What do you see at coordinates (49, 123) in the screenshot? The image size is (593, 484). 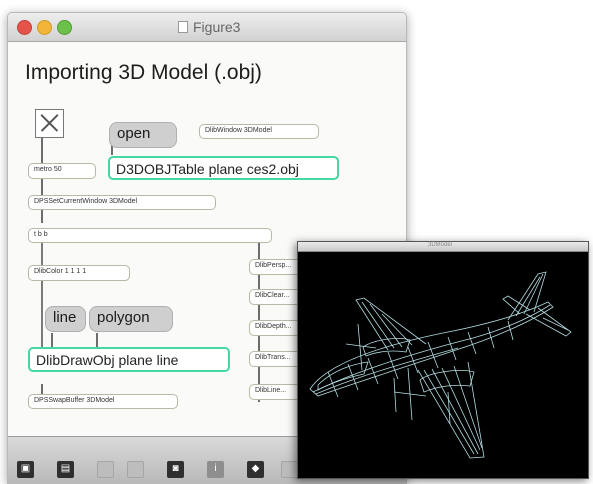 I see `toggle-checkbox` at bounding box center [49, 123].